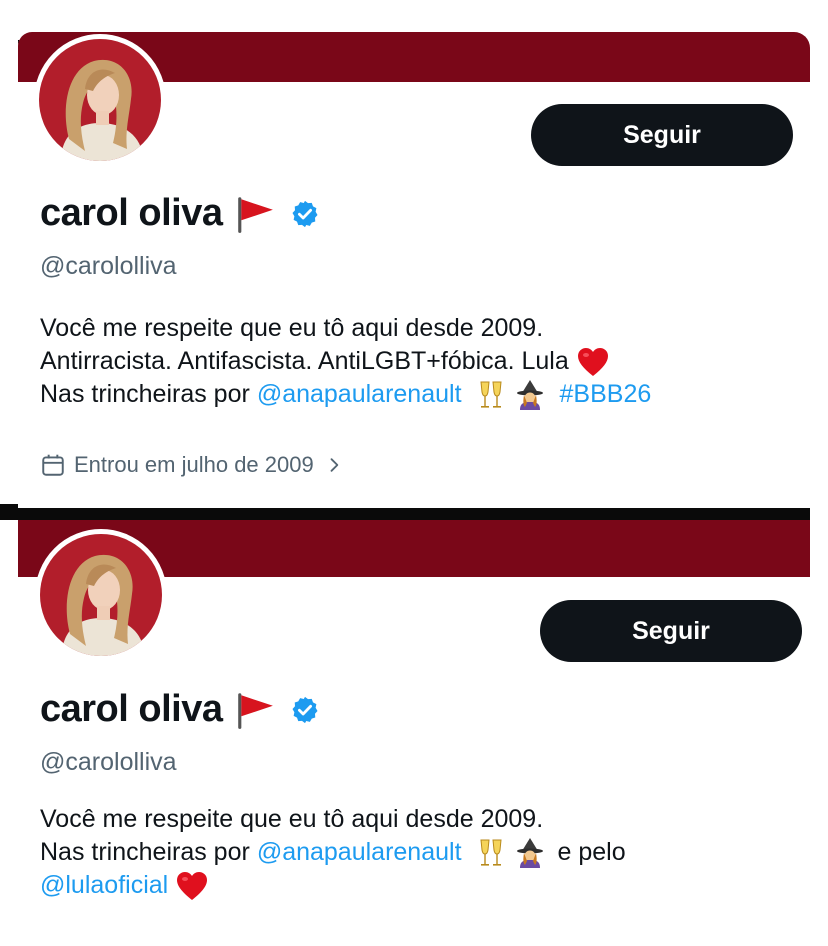  I want to click on joined-text: Entrou em julho de 2009, so click(194, 464).